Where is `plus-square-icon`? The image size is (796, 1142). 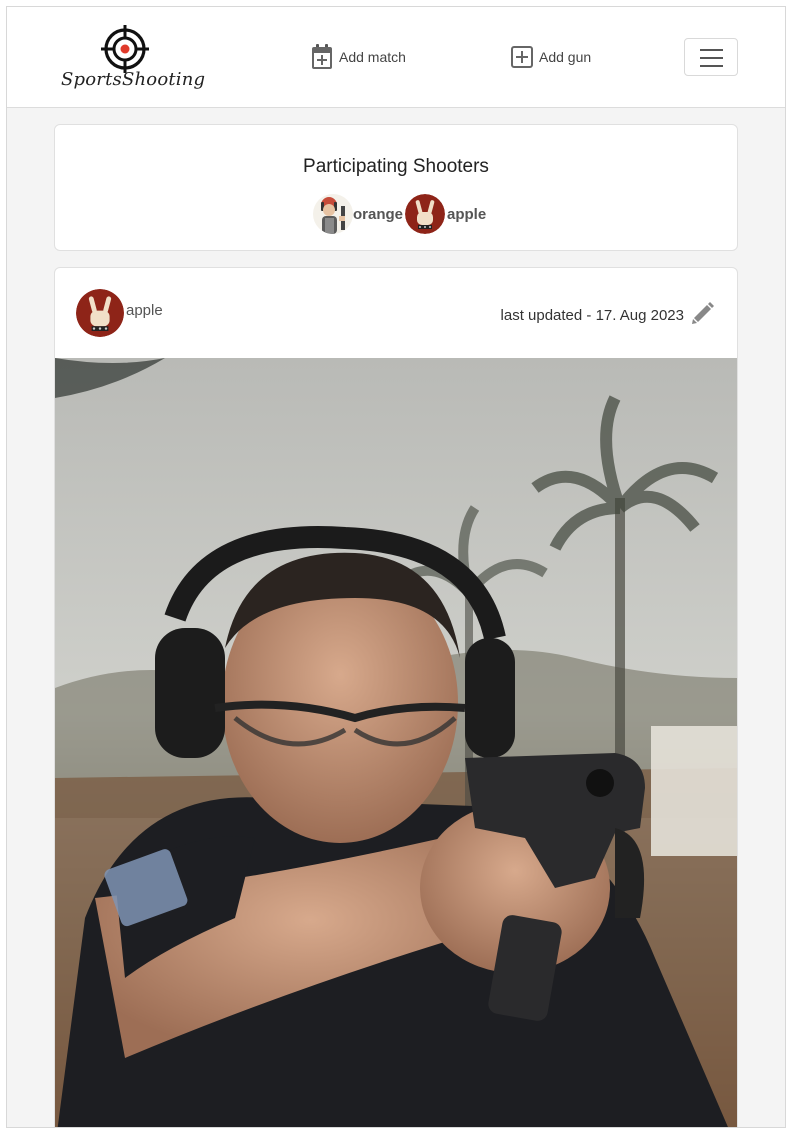
plus-square-icon is located at coordinates (522, 57).